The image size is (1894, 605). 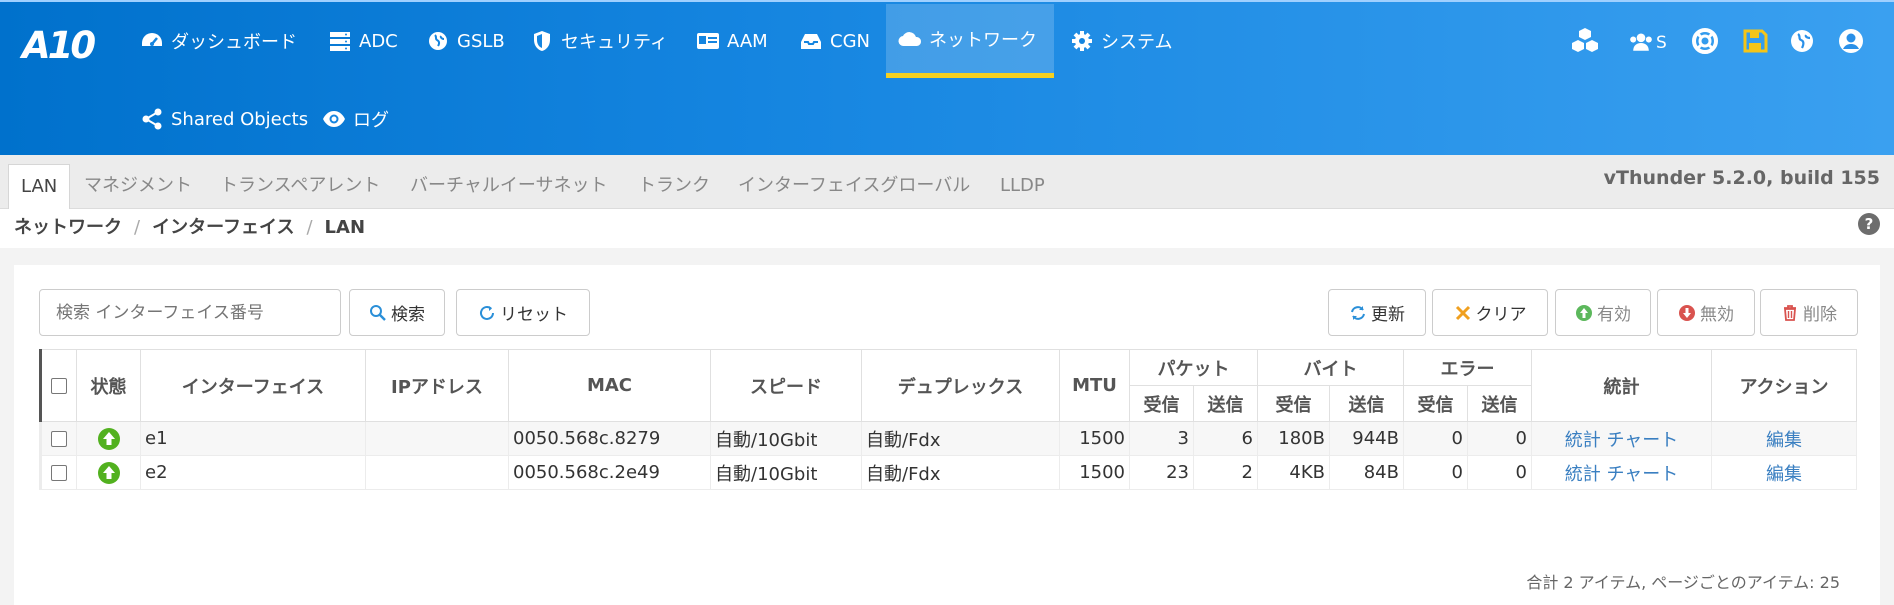 I want to click on nav-shared-objects: Shared Objects, so click(x=224, y=119).